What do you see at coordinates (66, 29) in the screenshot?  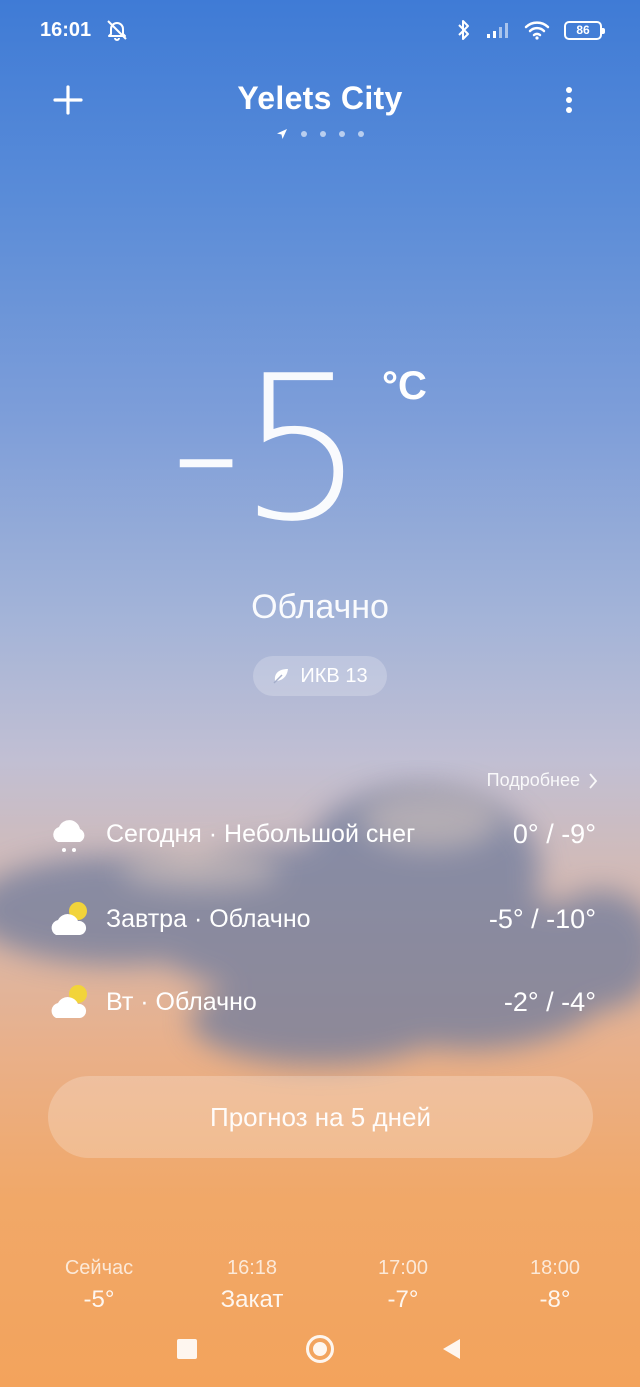 I see `status-time: 16:01` at bounding box center [66, 29].